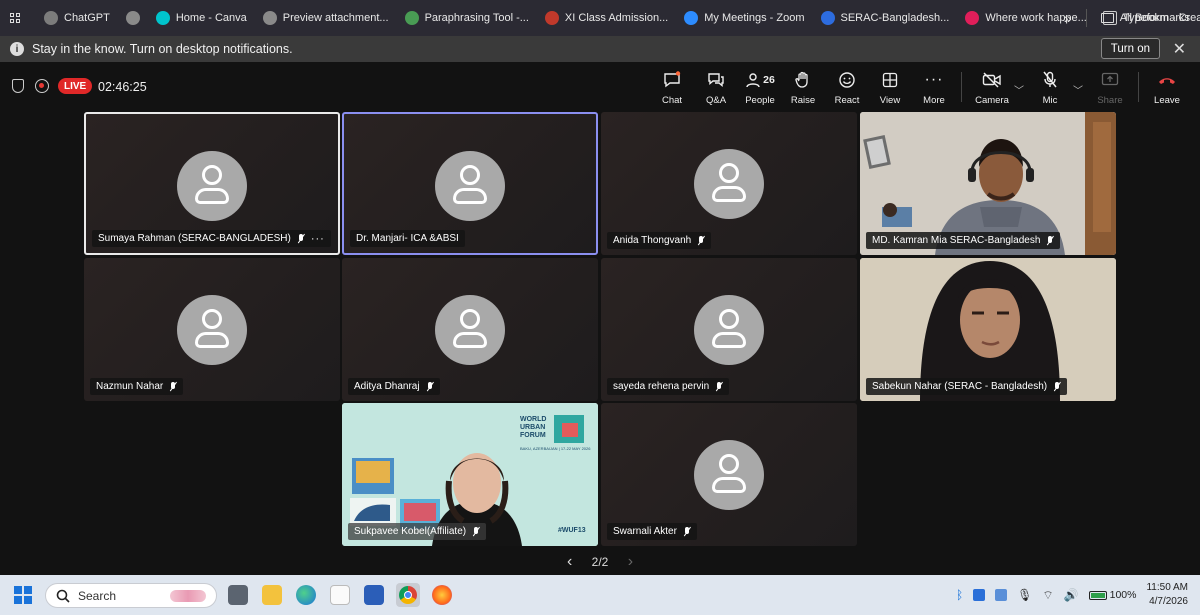 This screenshot has width=1200, height=615. Describe the element at coordinates (1019, 89) in the screenshot. I see `camera-options-chevron-icon: ﹀` at that location.